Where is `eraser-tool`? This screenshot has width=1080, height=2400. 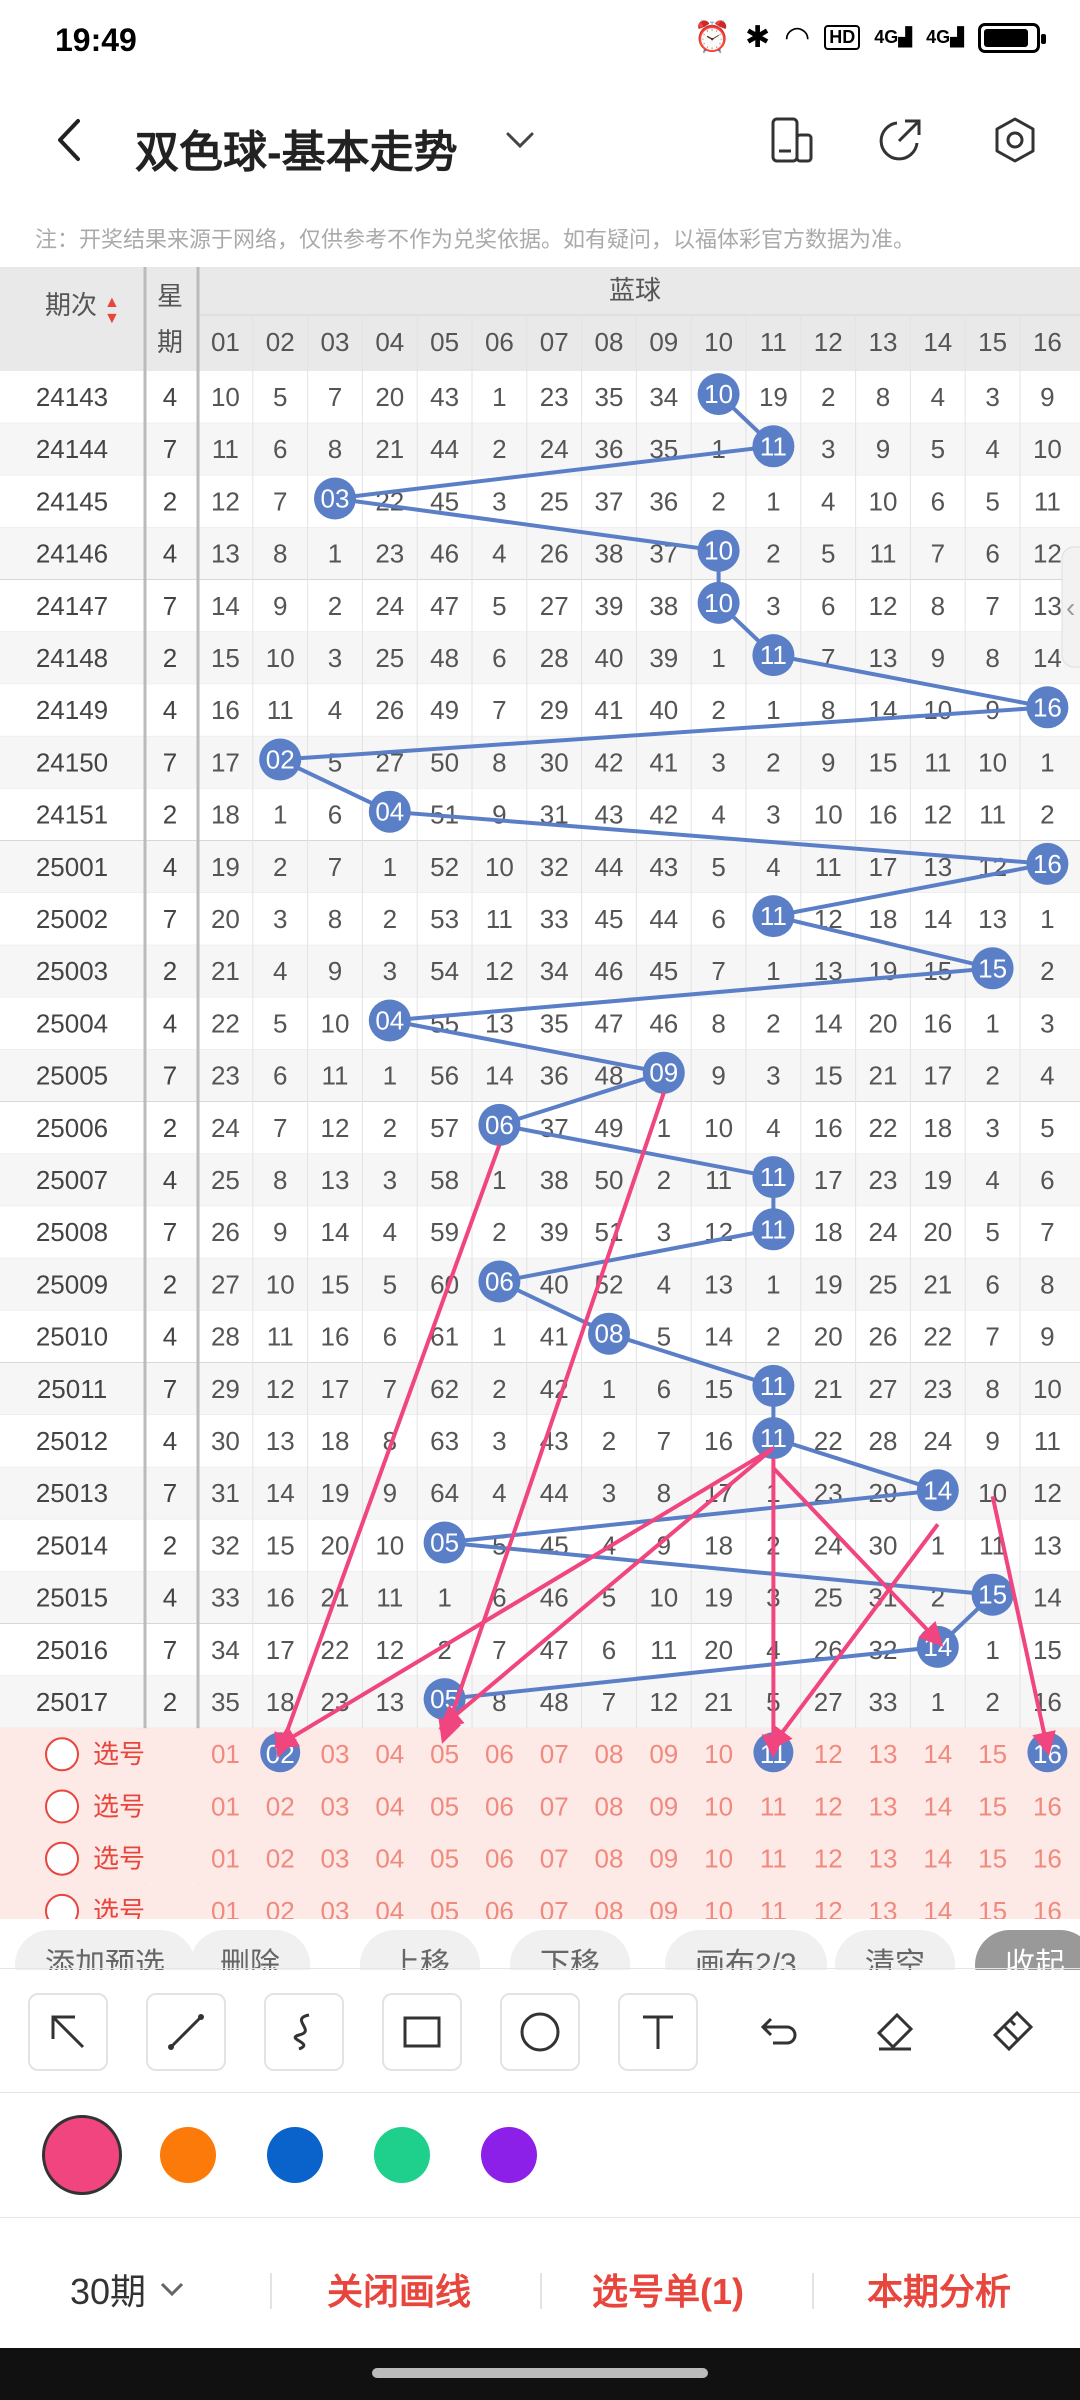 eraser-tool is located at coordinates (894, 2032).